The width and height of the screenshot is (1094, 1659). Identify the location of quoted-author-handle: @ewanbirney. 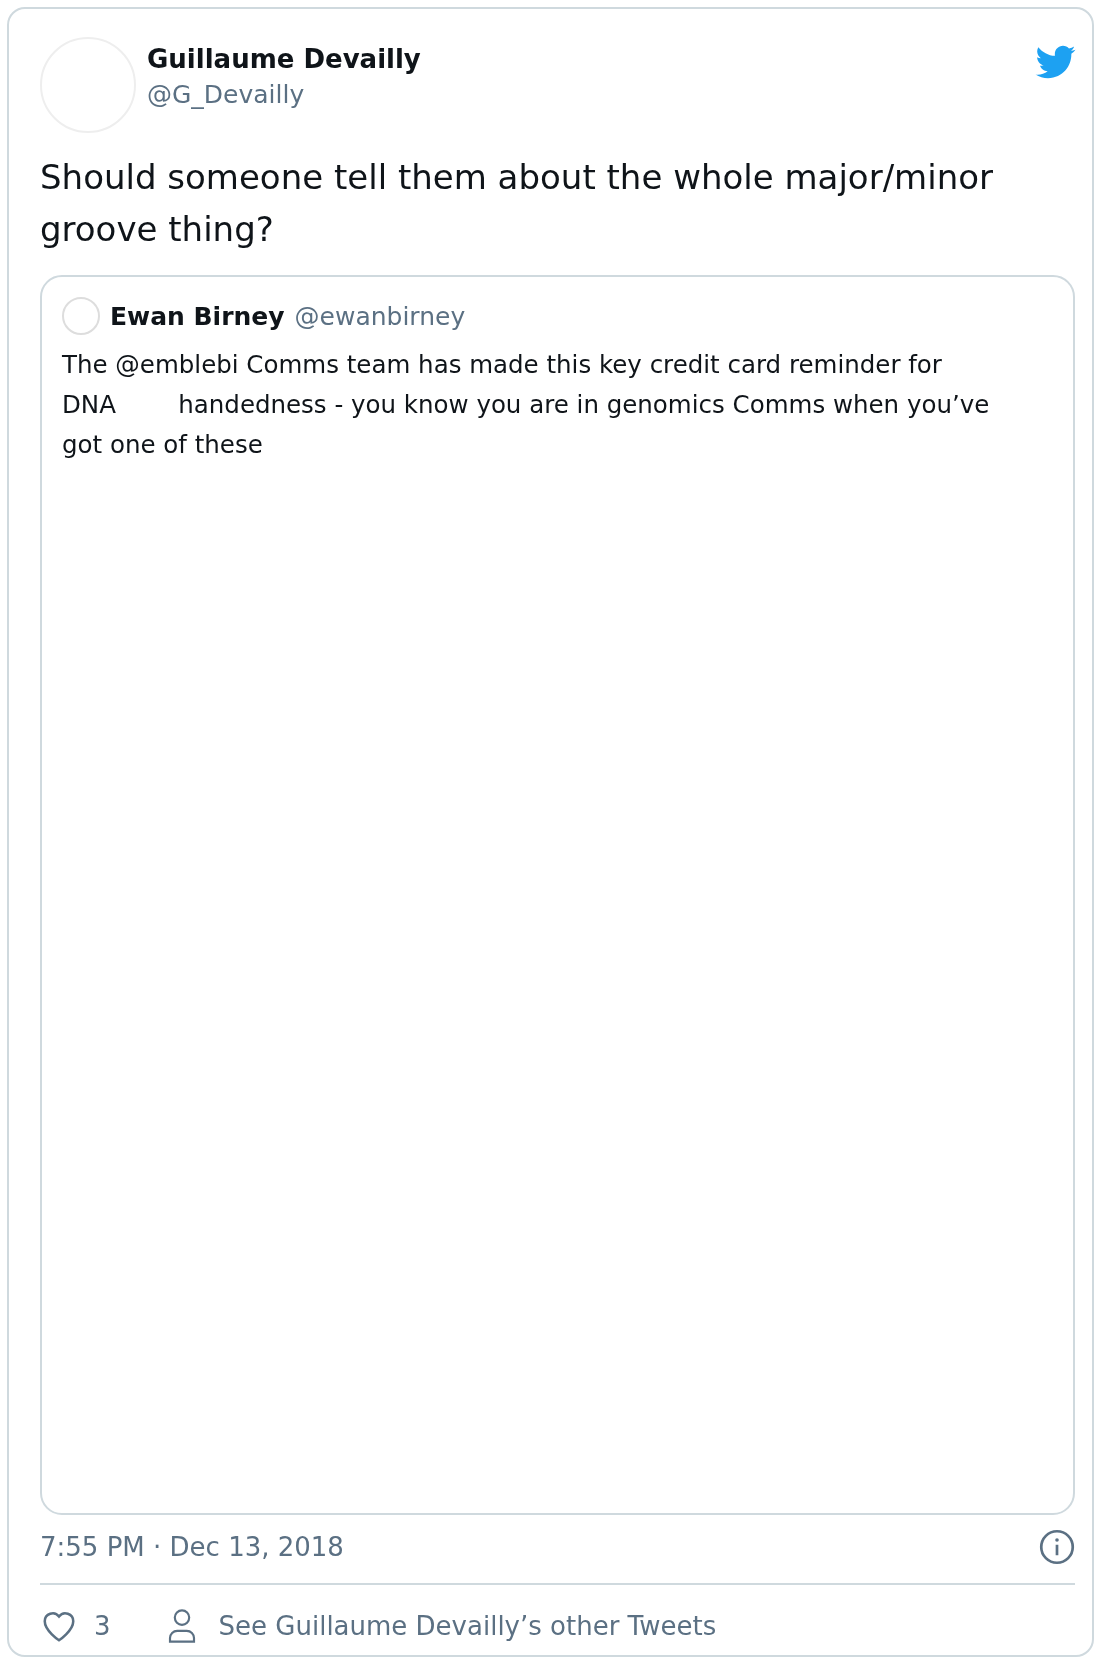
(380, 316).